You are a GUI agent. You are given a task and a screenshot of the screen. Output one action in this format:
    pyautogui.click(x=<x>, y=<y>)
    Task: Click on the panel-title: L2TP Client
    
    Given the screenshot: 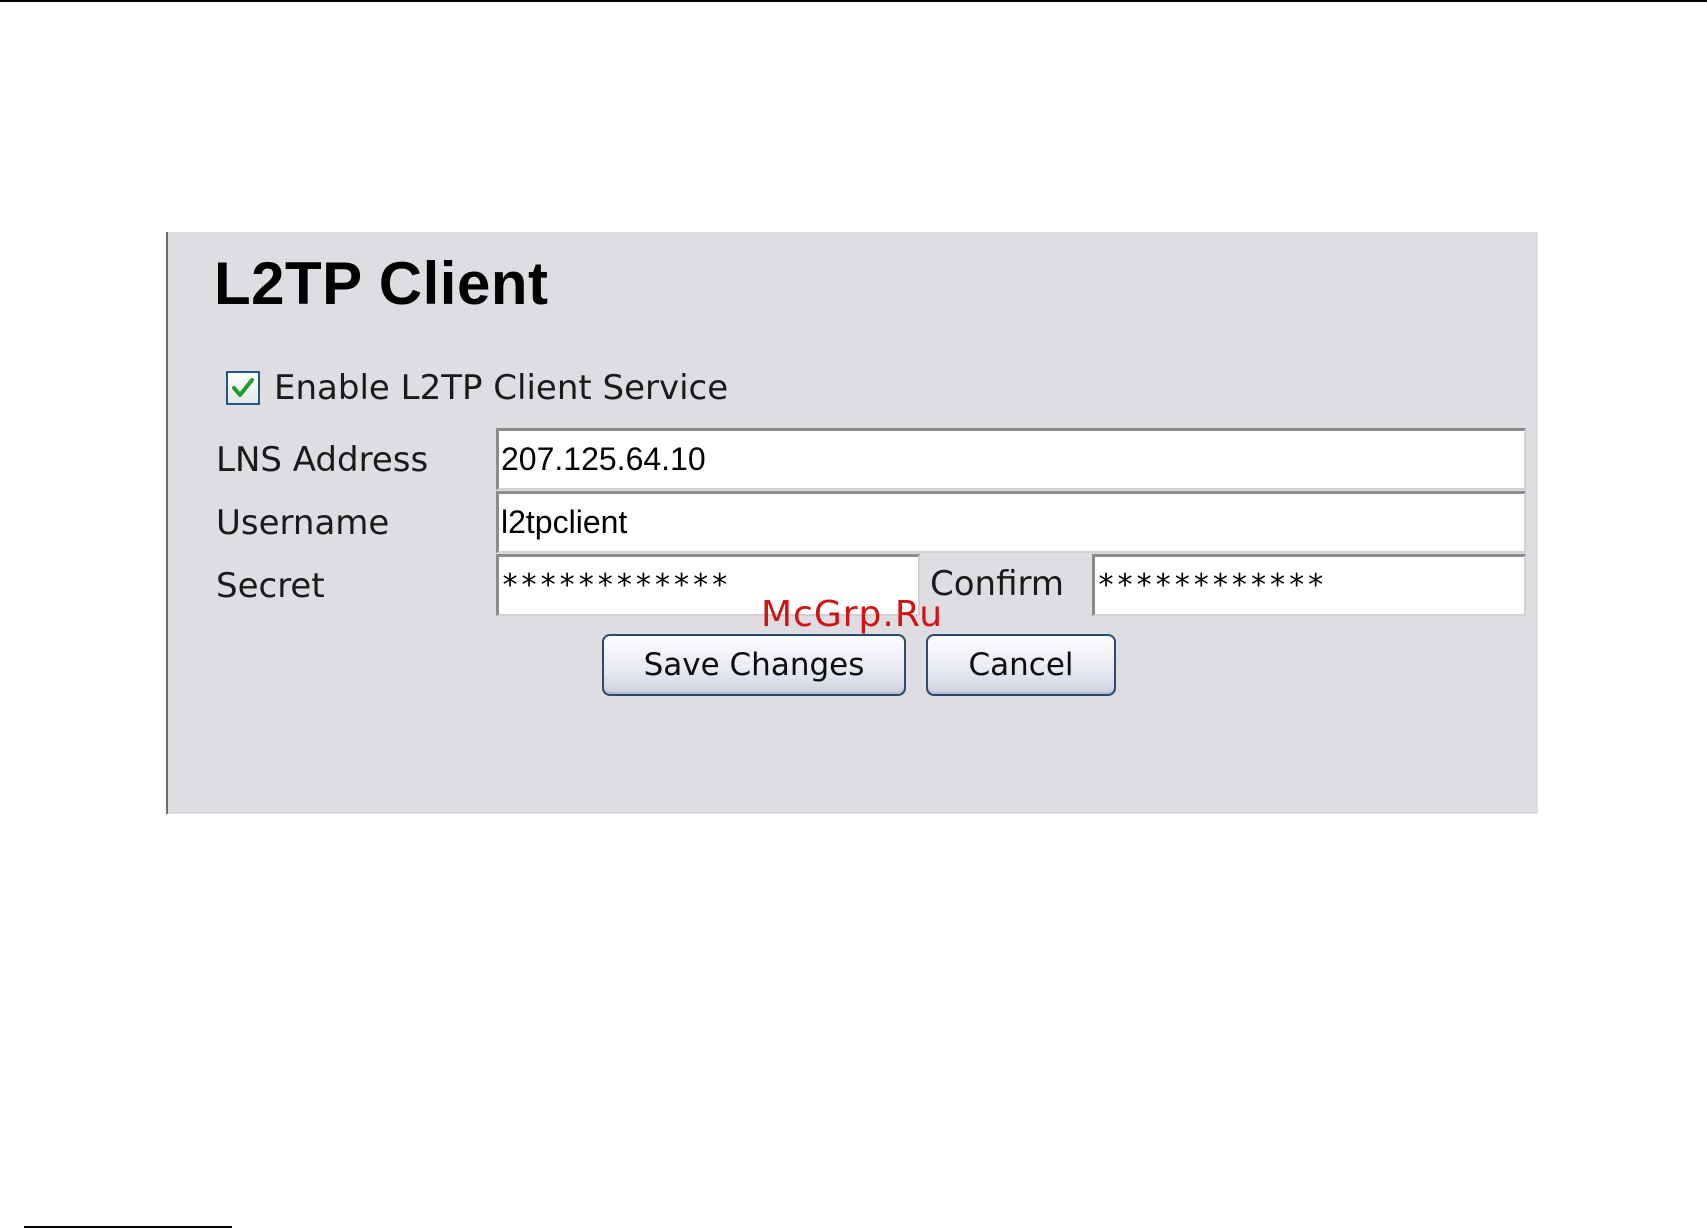 What is the action you would take?
    pyautogui.click(x=381, y=283)
    